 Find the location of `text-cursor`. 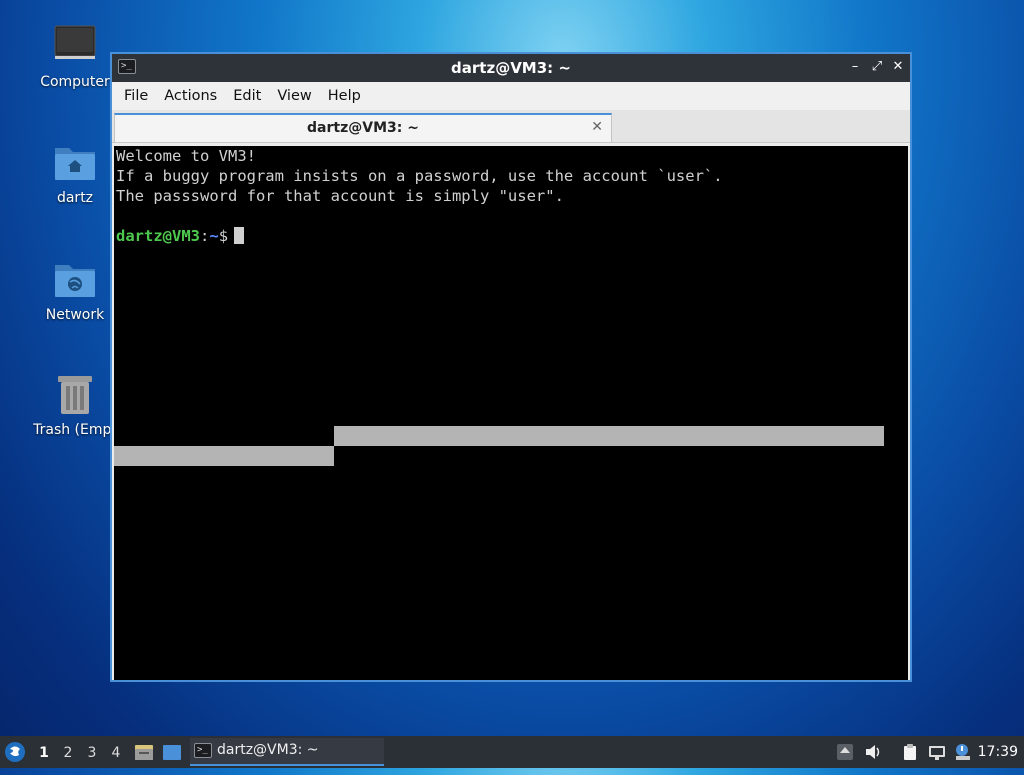

text-cursor is located at coordinates (239, 235).